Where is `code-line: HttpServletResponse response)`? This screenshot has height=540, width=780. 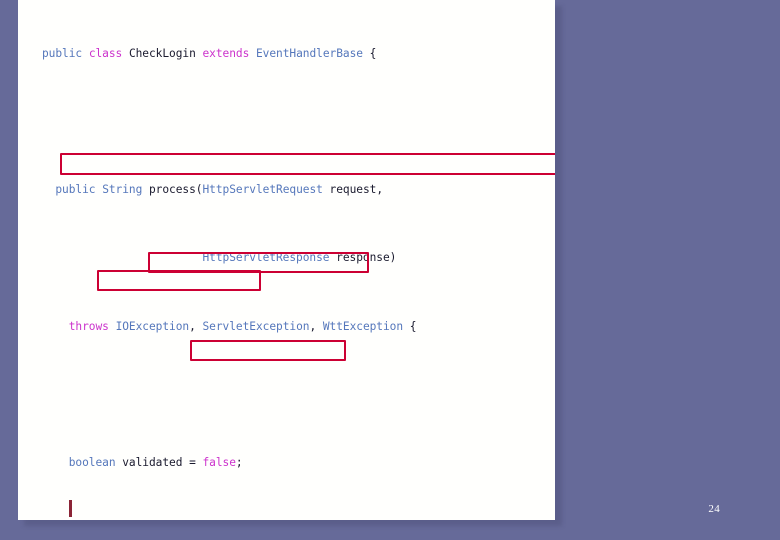
code-line: HttpServletResponse response) is located at coordinates (299, 258).